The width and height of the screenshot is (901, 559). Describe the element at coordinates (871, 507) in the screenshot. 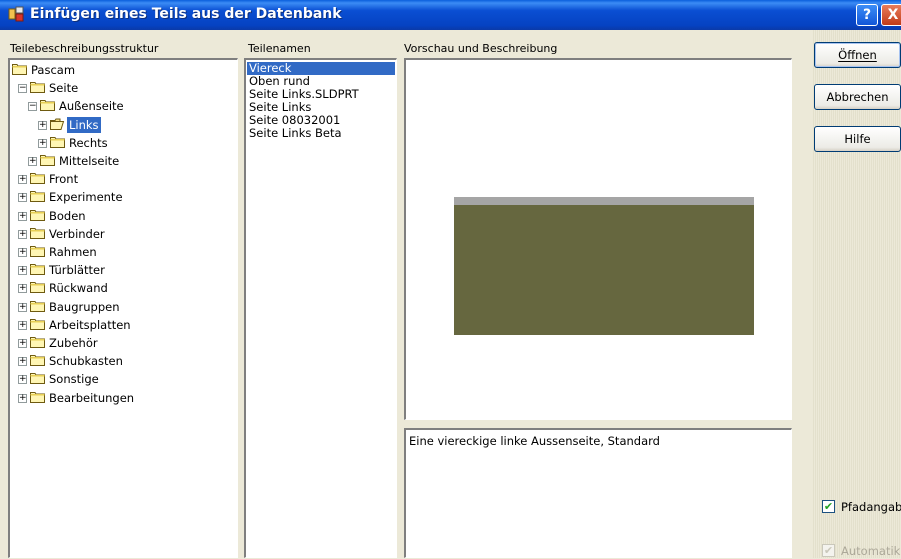

I see `path-label: Pfadangabe` at that location.